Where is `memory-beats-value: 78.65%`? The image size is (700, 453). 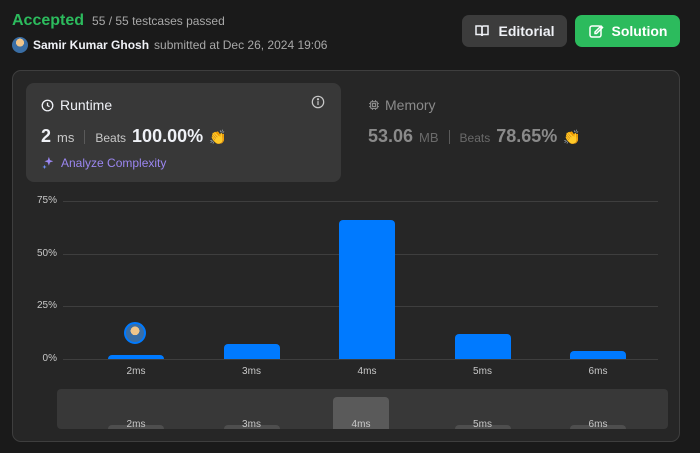
memory-beats-value: 78.65% is located at coordinates (527, 136).